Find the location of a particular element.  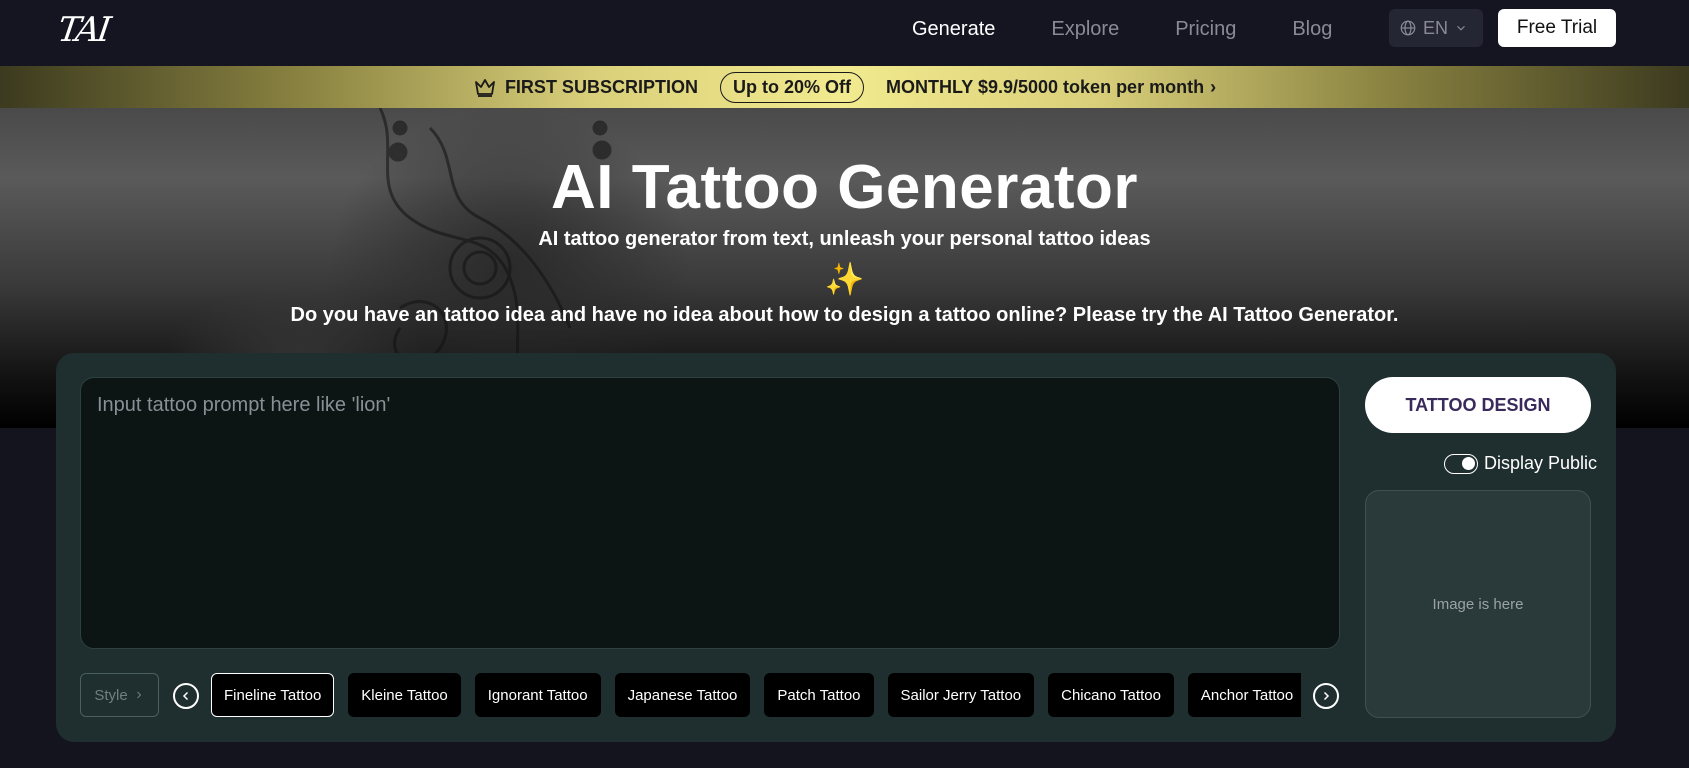

display-public-label: Display Public is located at coordinates (1541, 463).